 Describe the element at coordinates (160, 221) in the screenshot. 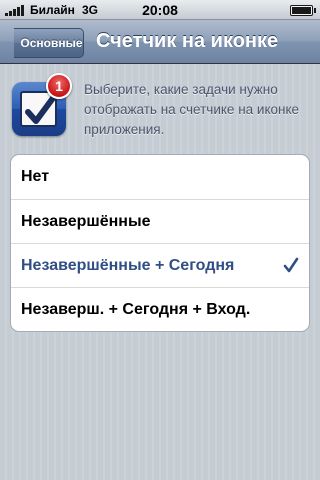

I see `option-incomplete: Незавершённые` at that location.